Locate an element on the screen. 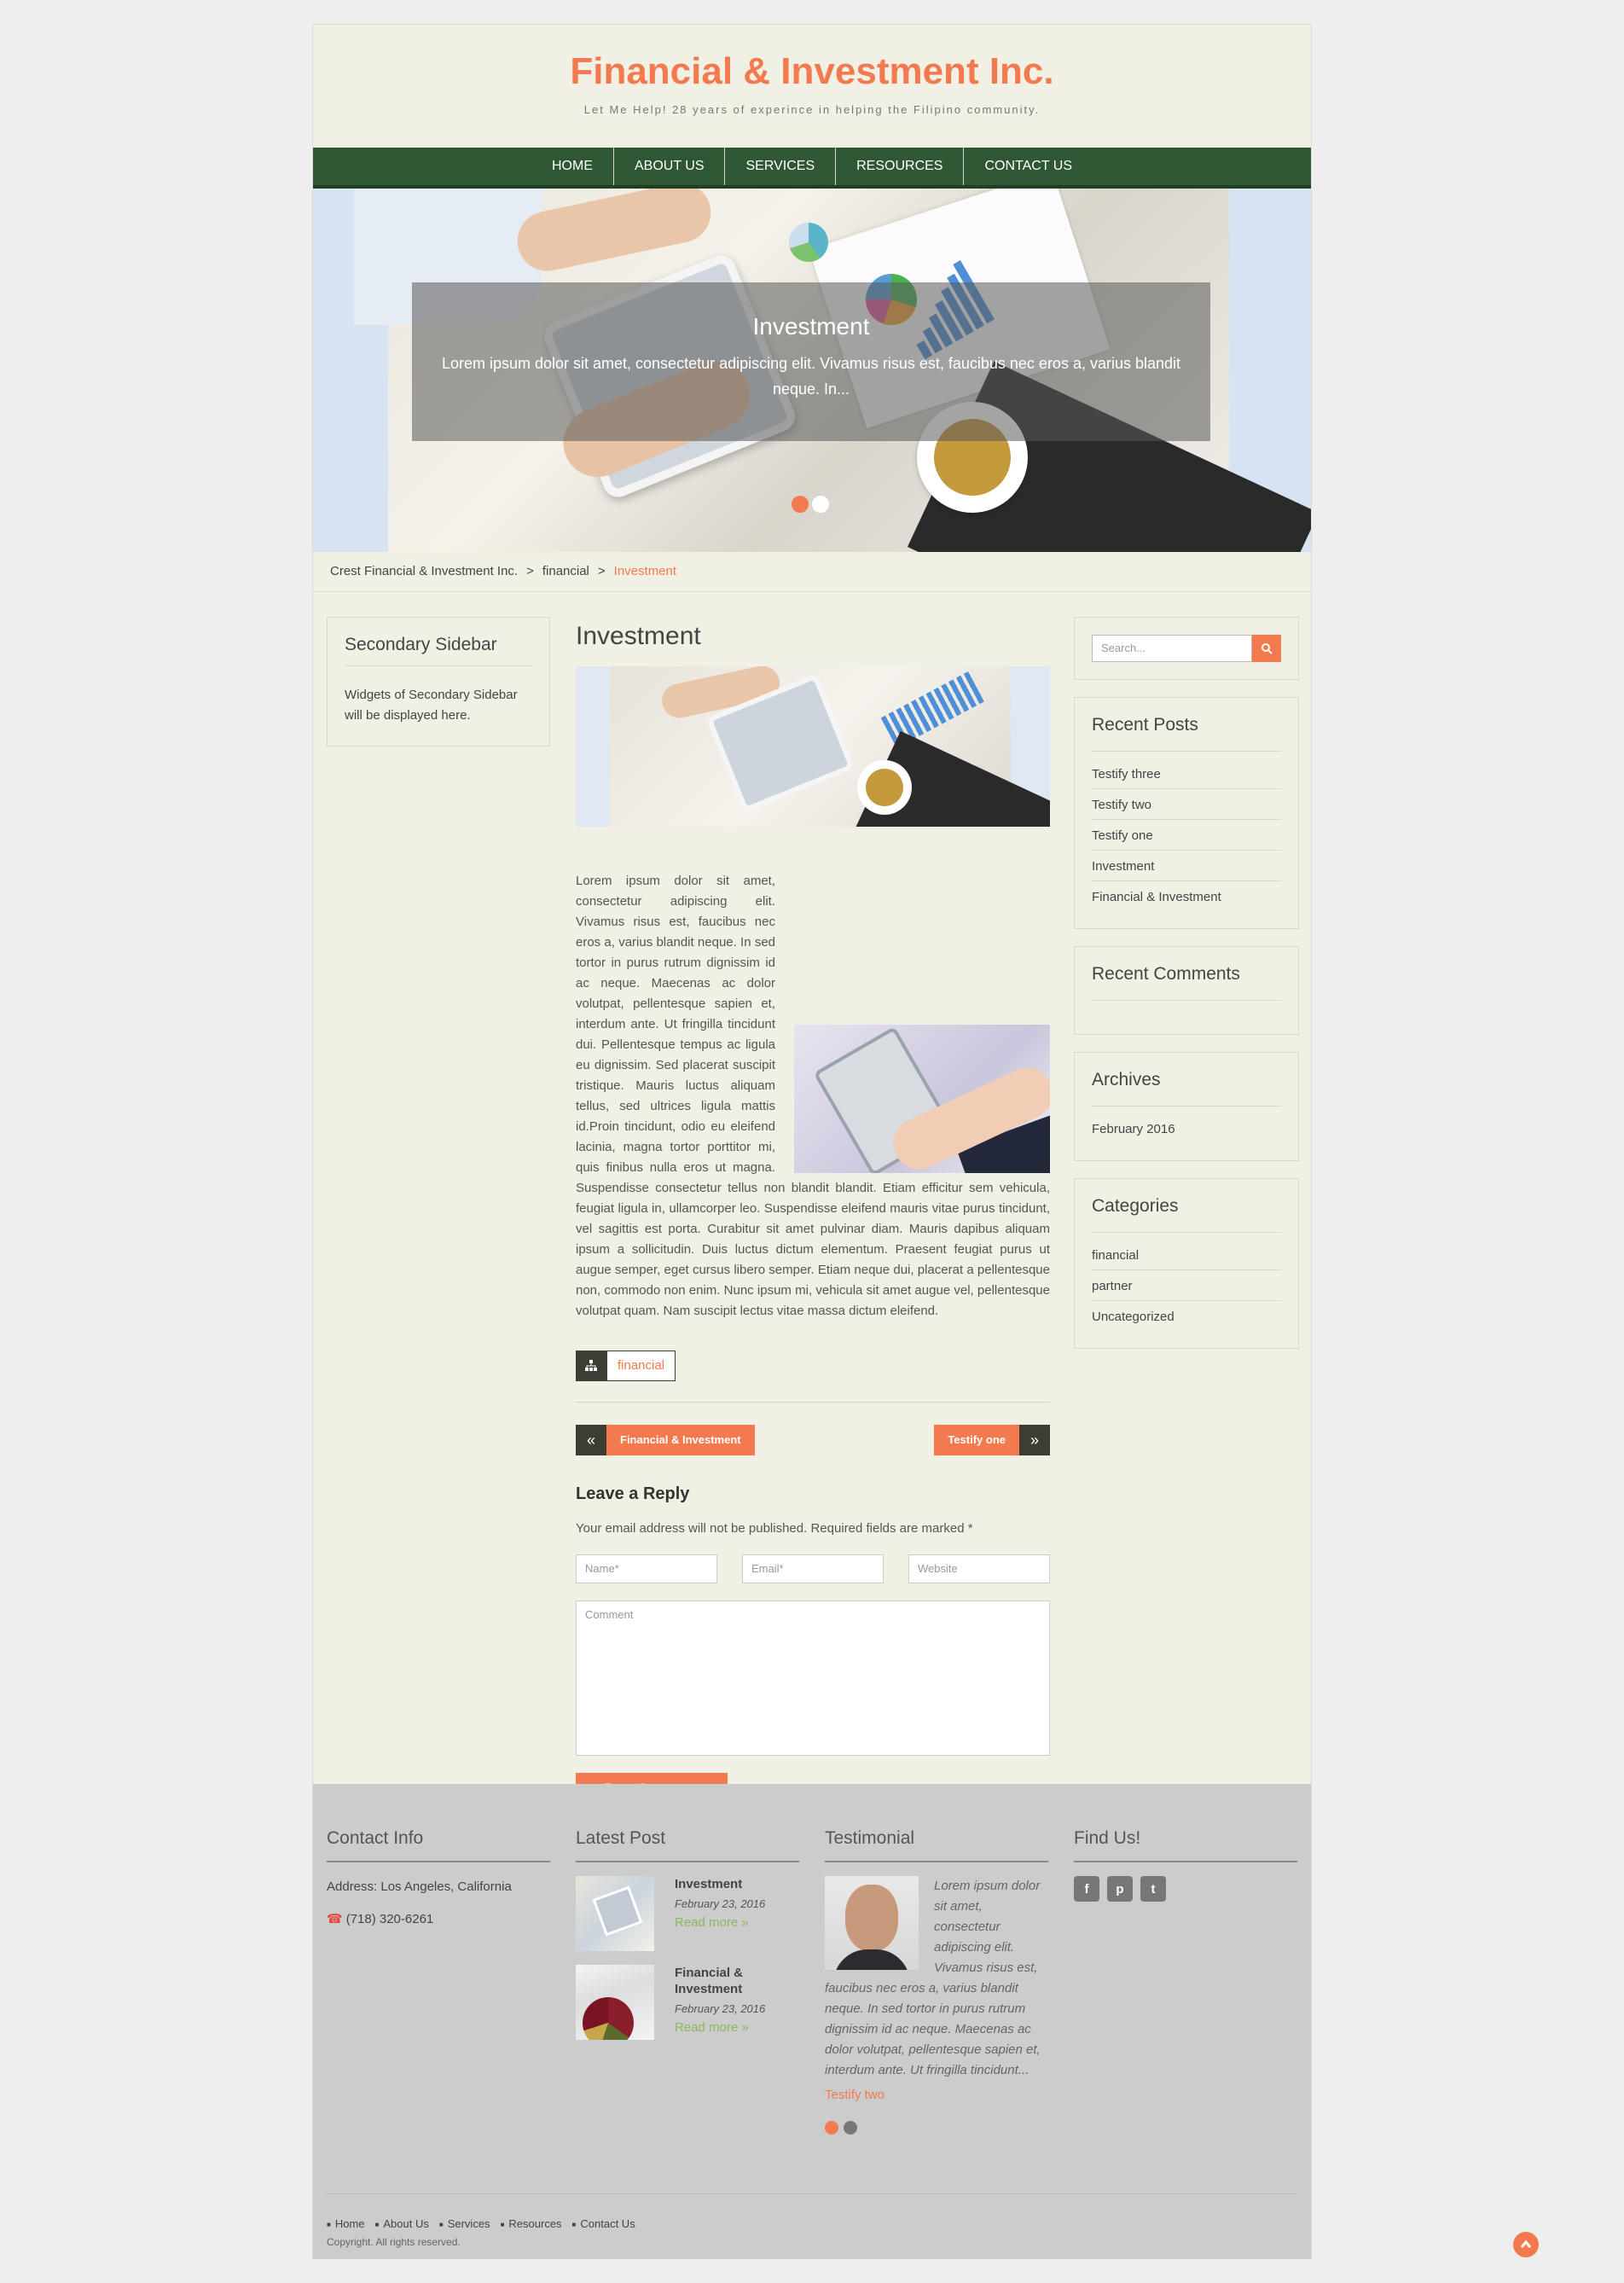 The width and height of the screenshot is (1624, 2283). address-text: Address: Los Angeles, California is located at coordinates (419, 1886).